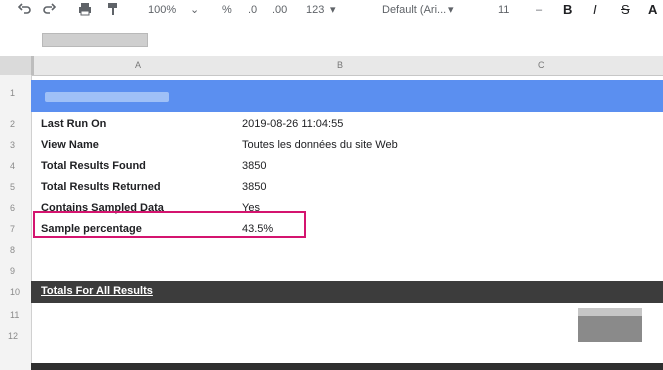 The height and width of the screenshot is (370, 663). Describe the element at coordinates (539, 10) in the screenshot. I see `minus-icon: –` at that location.